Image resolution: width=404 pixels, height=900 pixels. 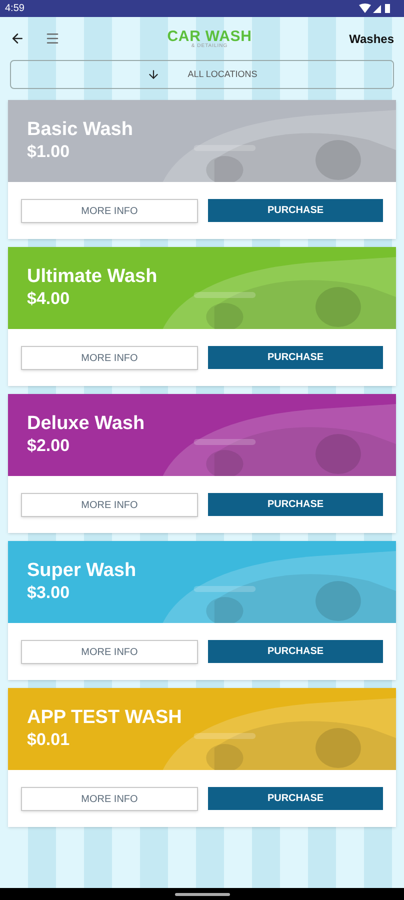 I want to click on wash-price: $1.00, so click(x=49, y=151).